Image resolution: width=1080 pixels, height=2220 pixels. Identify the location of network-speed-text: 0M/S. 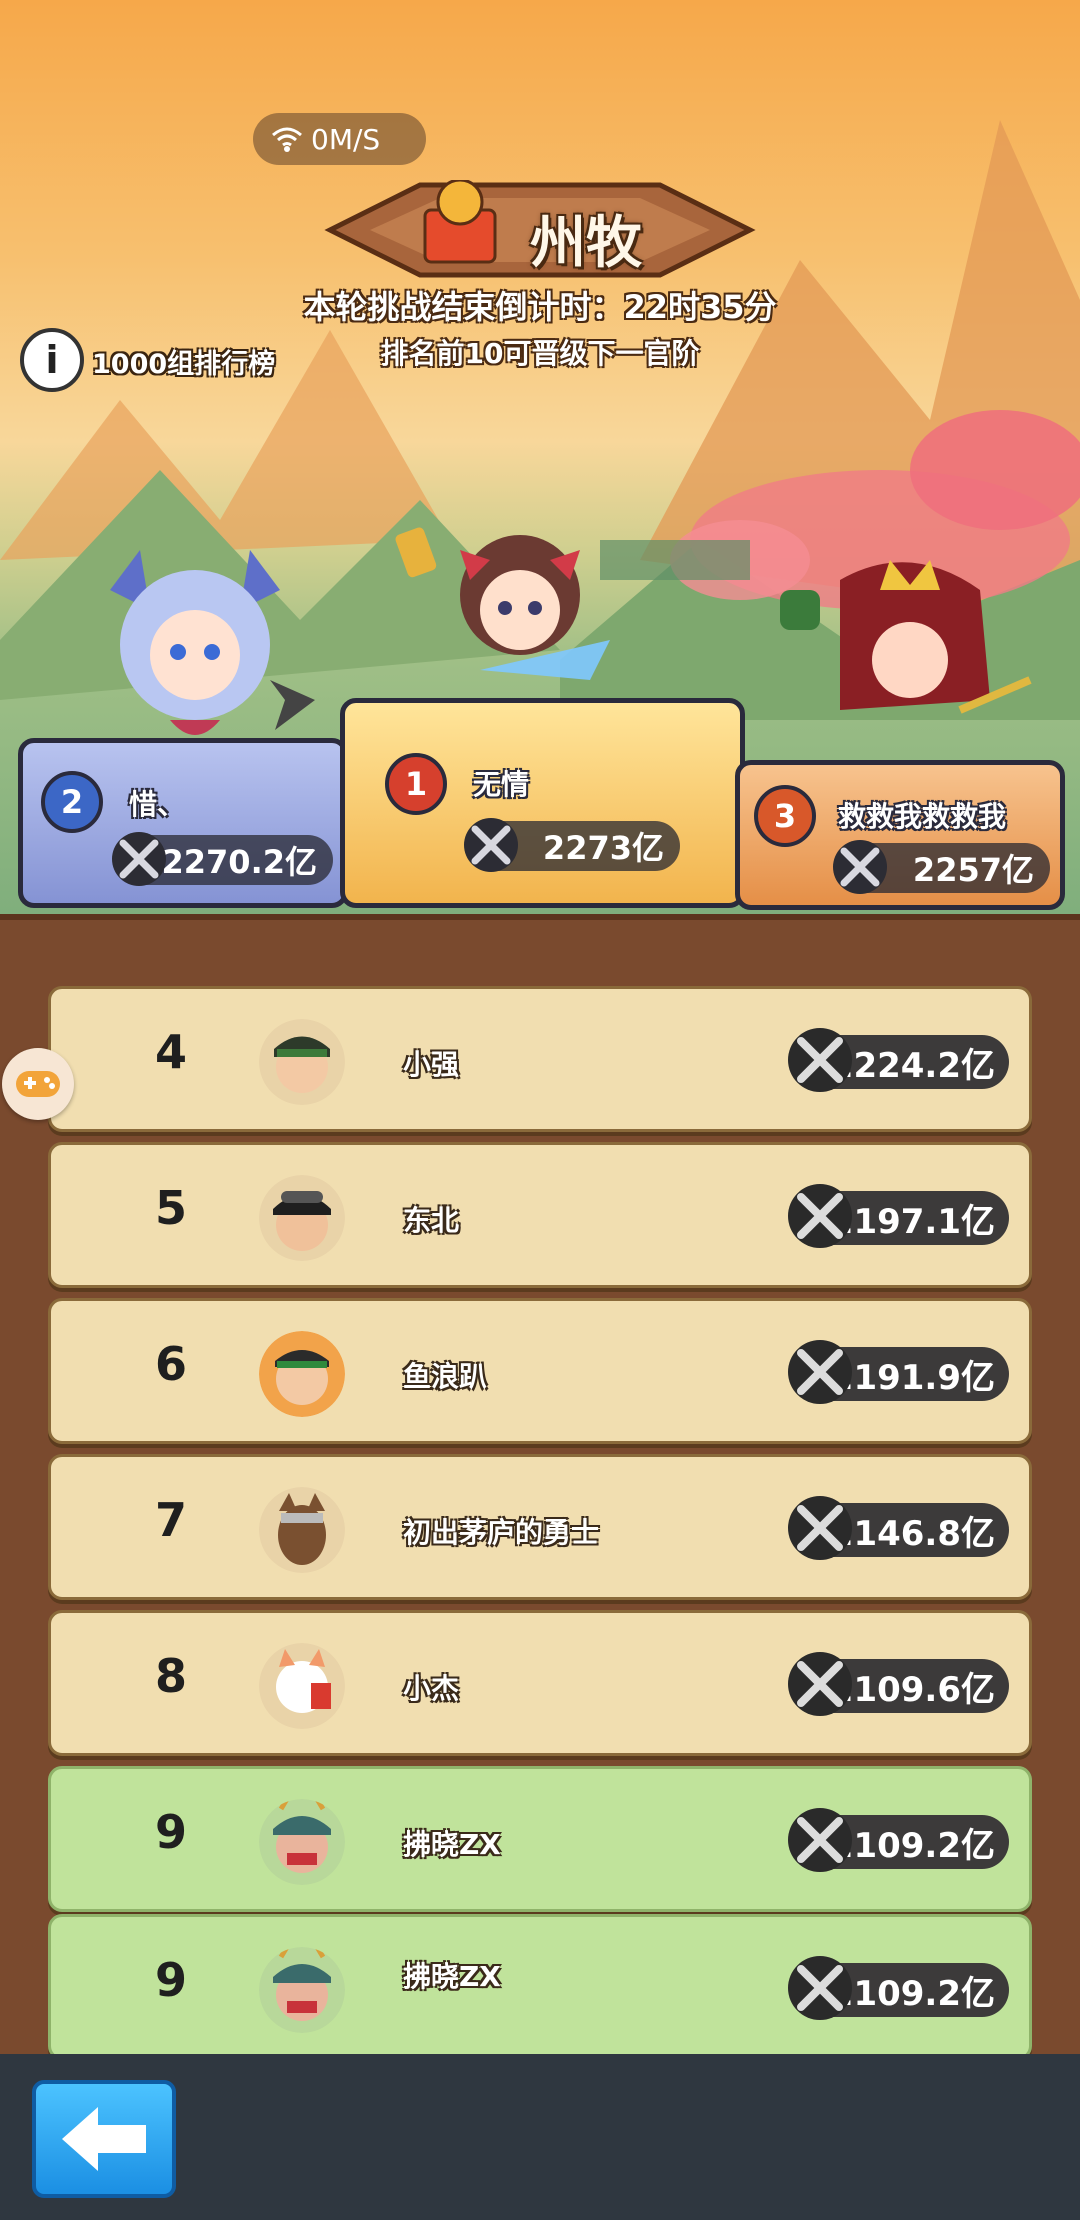
(346, 139).